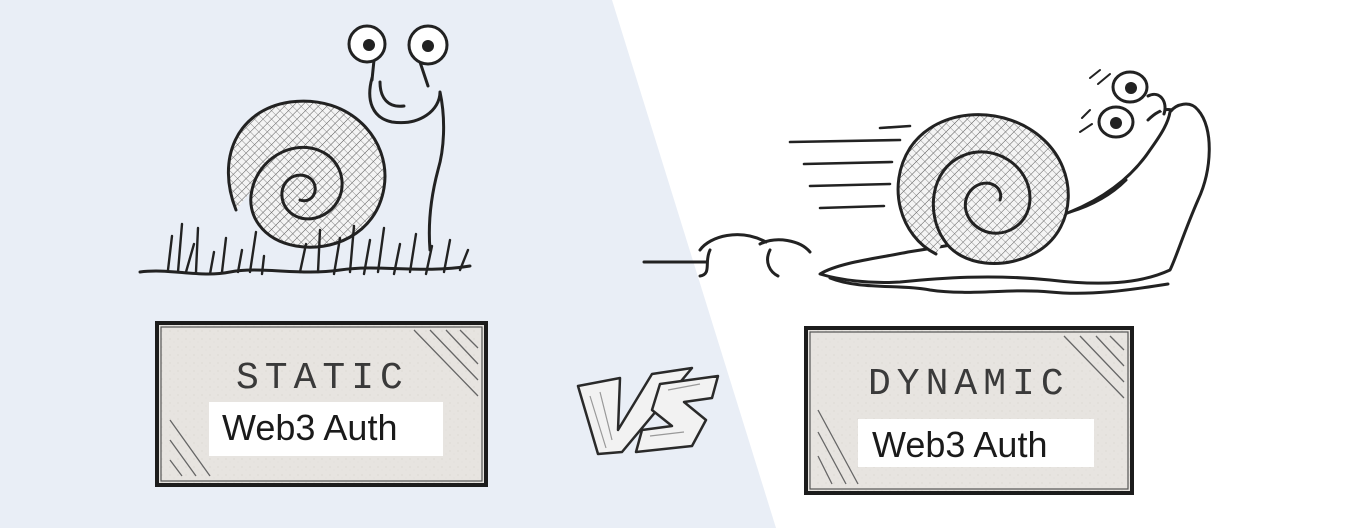 This screenshot has width=1359, height=528. I want to click on static-web3-auth-label: Web3 Auth, so click(310, 427).